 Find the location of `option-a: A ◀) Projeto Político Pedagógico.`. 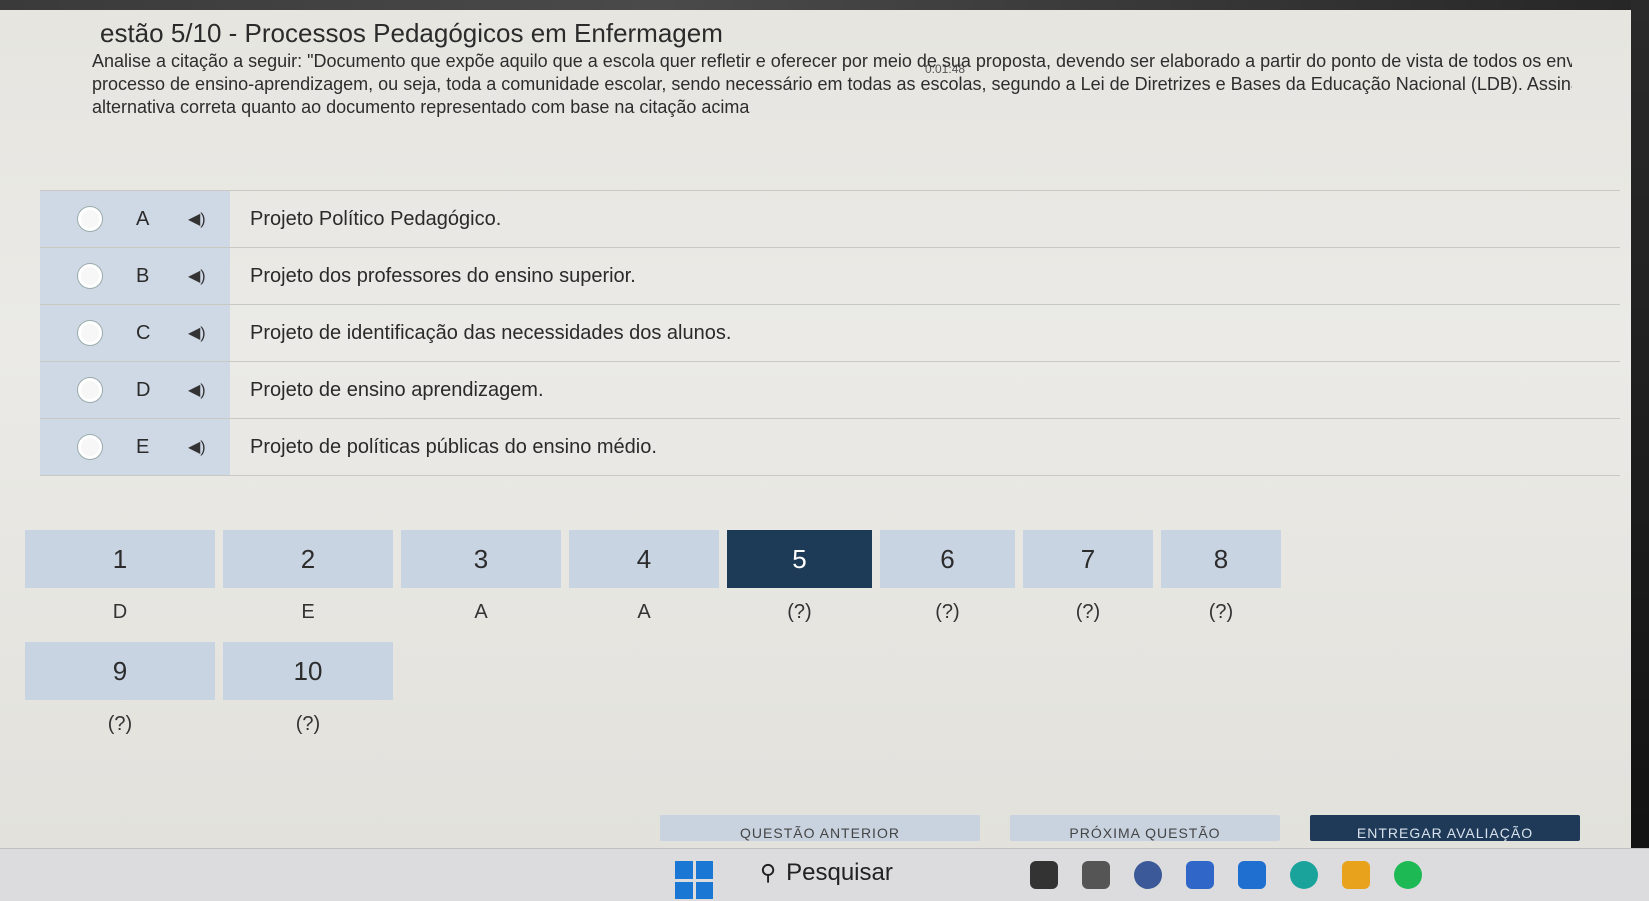

option-a: A ◀) Projeto Político Pedagógico. is located at coordinates (830, 218).